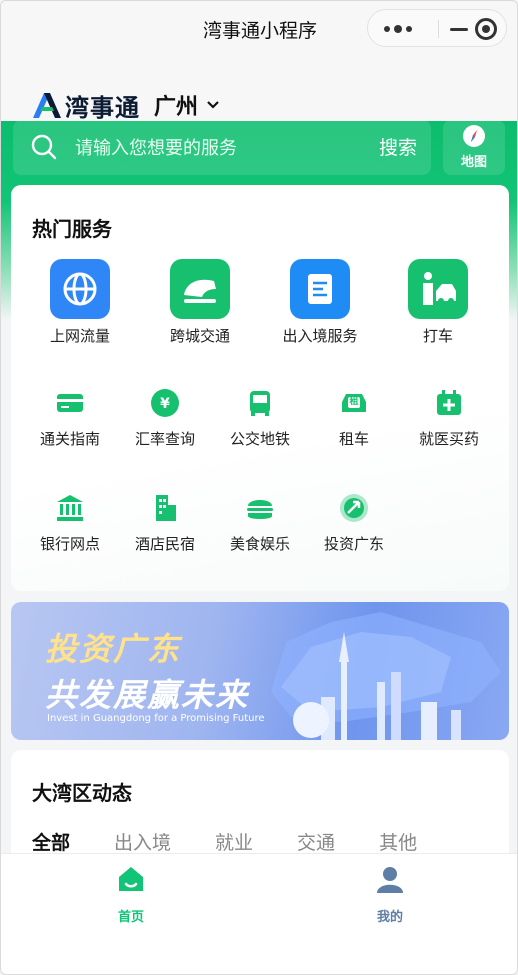  What do you see at coordinates (399, 29) in the screenshot?
I see `more-menu-icon` at bounding box center [399, 29].